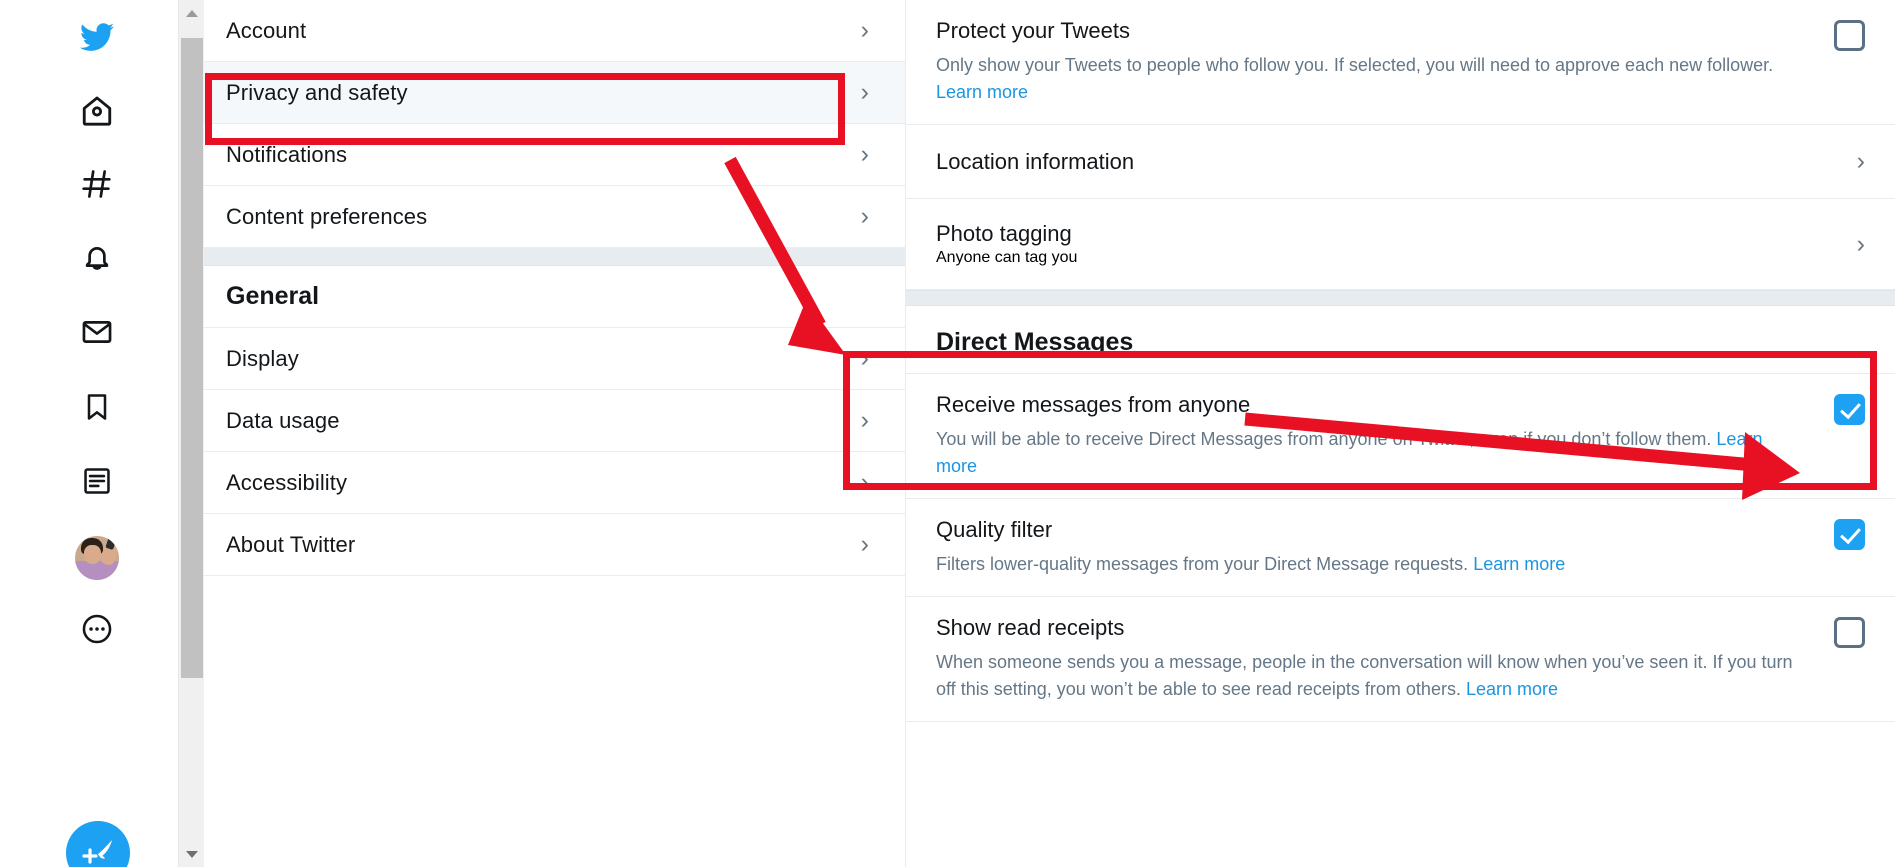 The width and height of the screenshot is (1895, 867). Describe the element at coordinates (317, 92) in the screenshot. I see `settings-item-label: Privacy and safety` at that location.